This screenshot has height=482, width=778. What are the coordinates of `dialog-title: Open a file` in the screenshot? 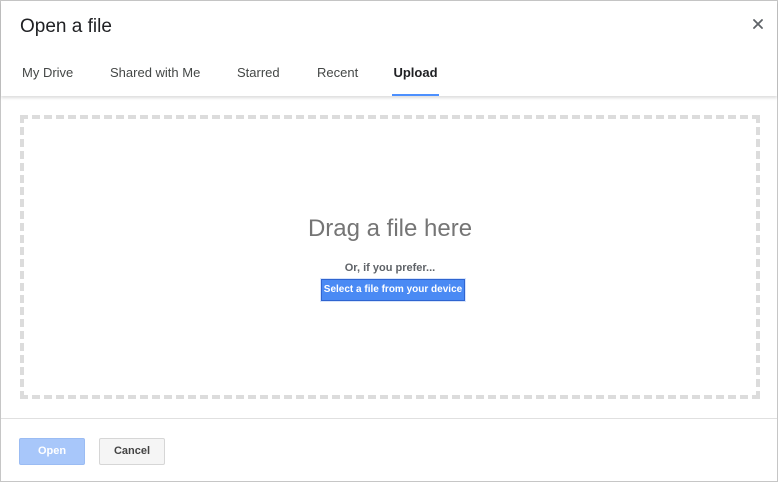 It's located at (66, 26).